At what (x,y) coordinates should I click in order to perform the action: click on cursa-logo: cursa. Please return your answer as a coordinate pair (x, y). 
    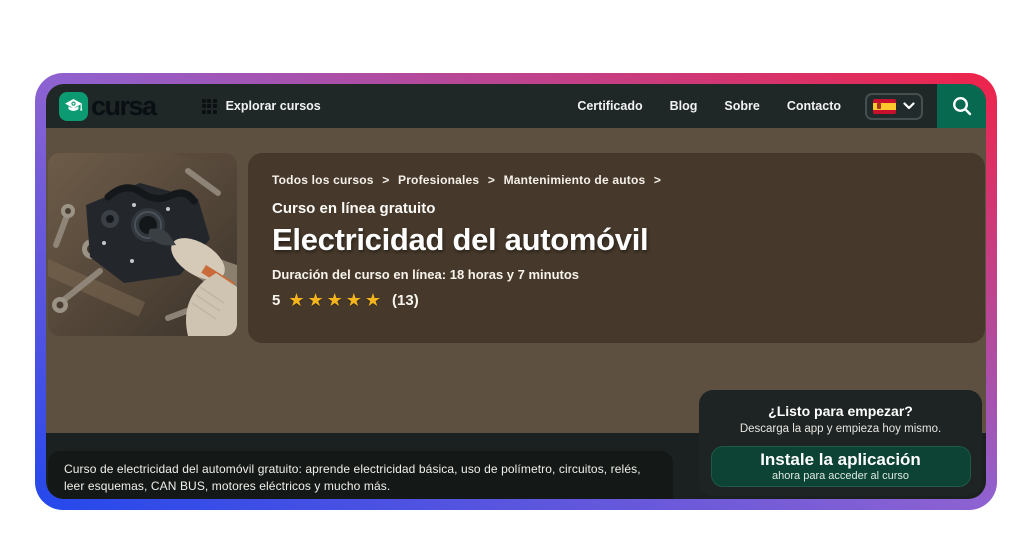
    Looking at the image, I should click on (108, 105).